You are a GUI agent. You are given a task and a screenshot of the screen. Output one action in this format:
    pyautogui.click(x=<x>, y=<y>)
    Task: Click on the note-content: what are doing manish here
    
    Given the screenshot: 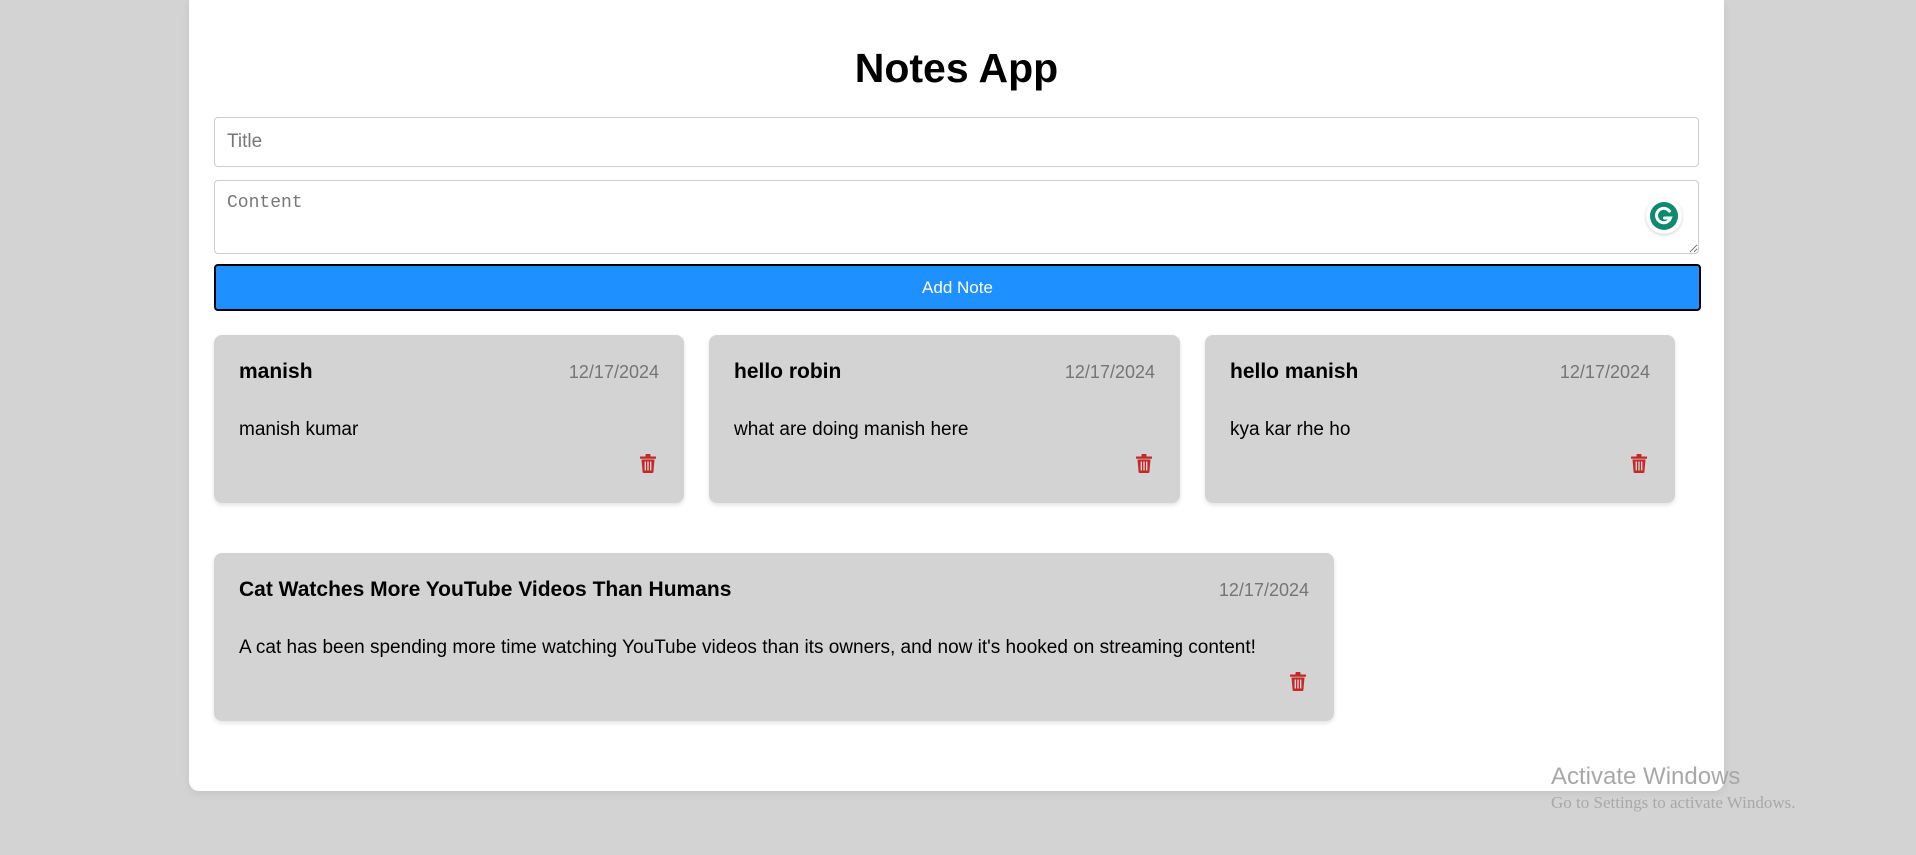 What is the action you would take?
    pyautogui.click(x=851, y=429)
    